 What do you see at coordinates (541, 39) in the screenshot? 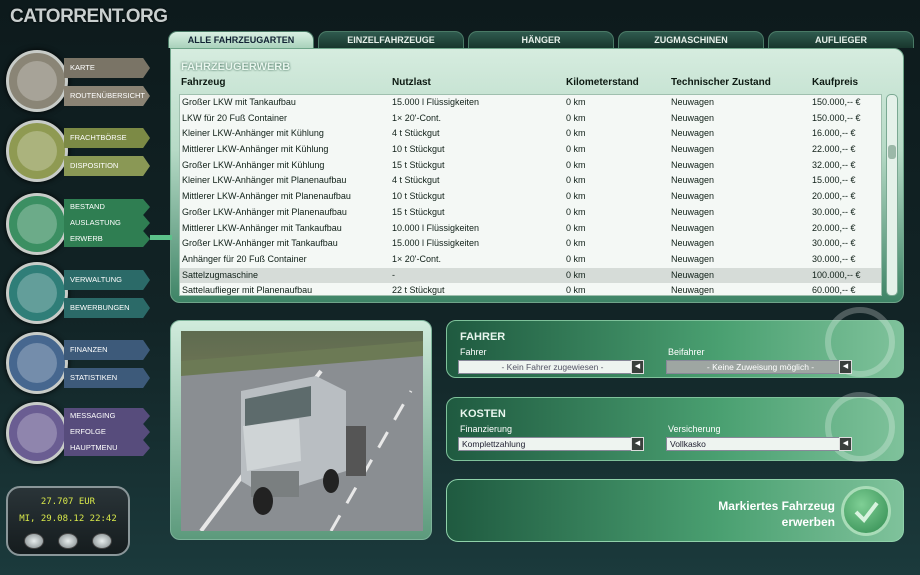
I see `tab-3: HÄNGER` at bounding box center [541, 39].